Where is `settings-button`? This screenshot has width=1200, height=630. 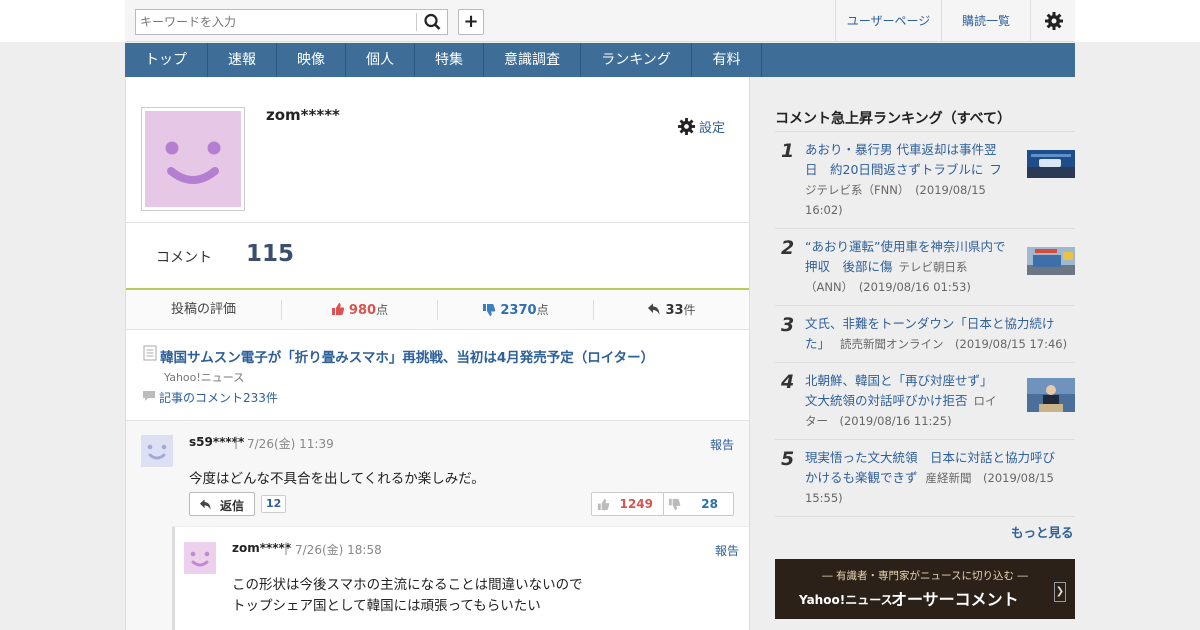 settings-button is located at coordinates (1052, 21).